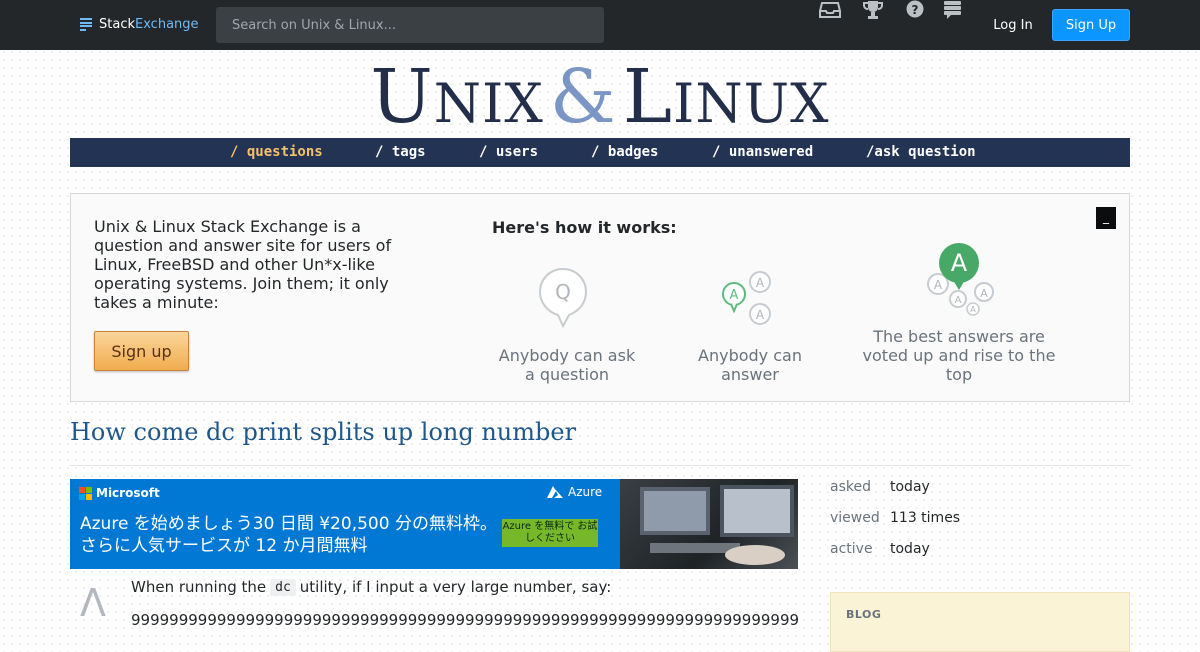  I want to click on question-bubble-icon: Q, so click(563, 298).